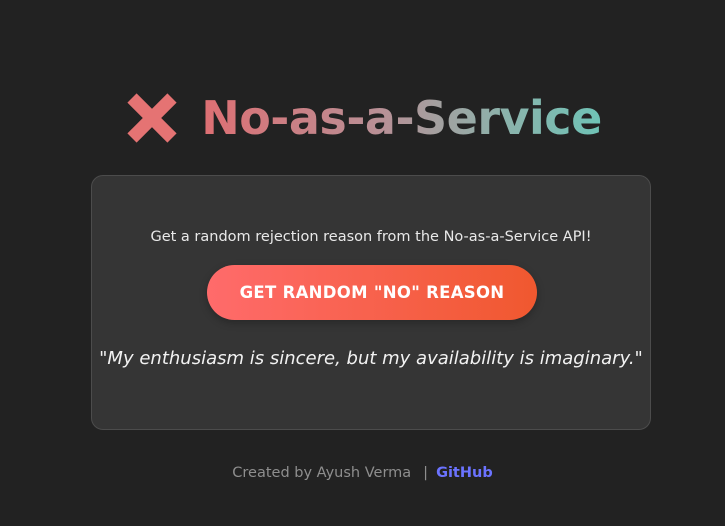  What do you see at coordinates (152, 118) in the screenshot?
I see `cross-mark-icon` at bounding box center [152, 118].